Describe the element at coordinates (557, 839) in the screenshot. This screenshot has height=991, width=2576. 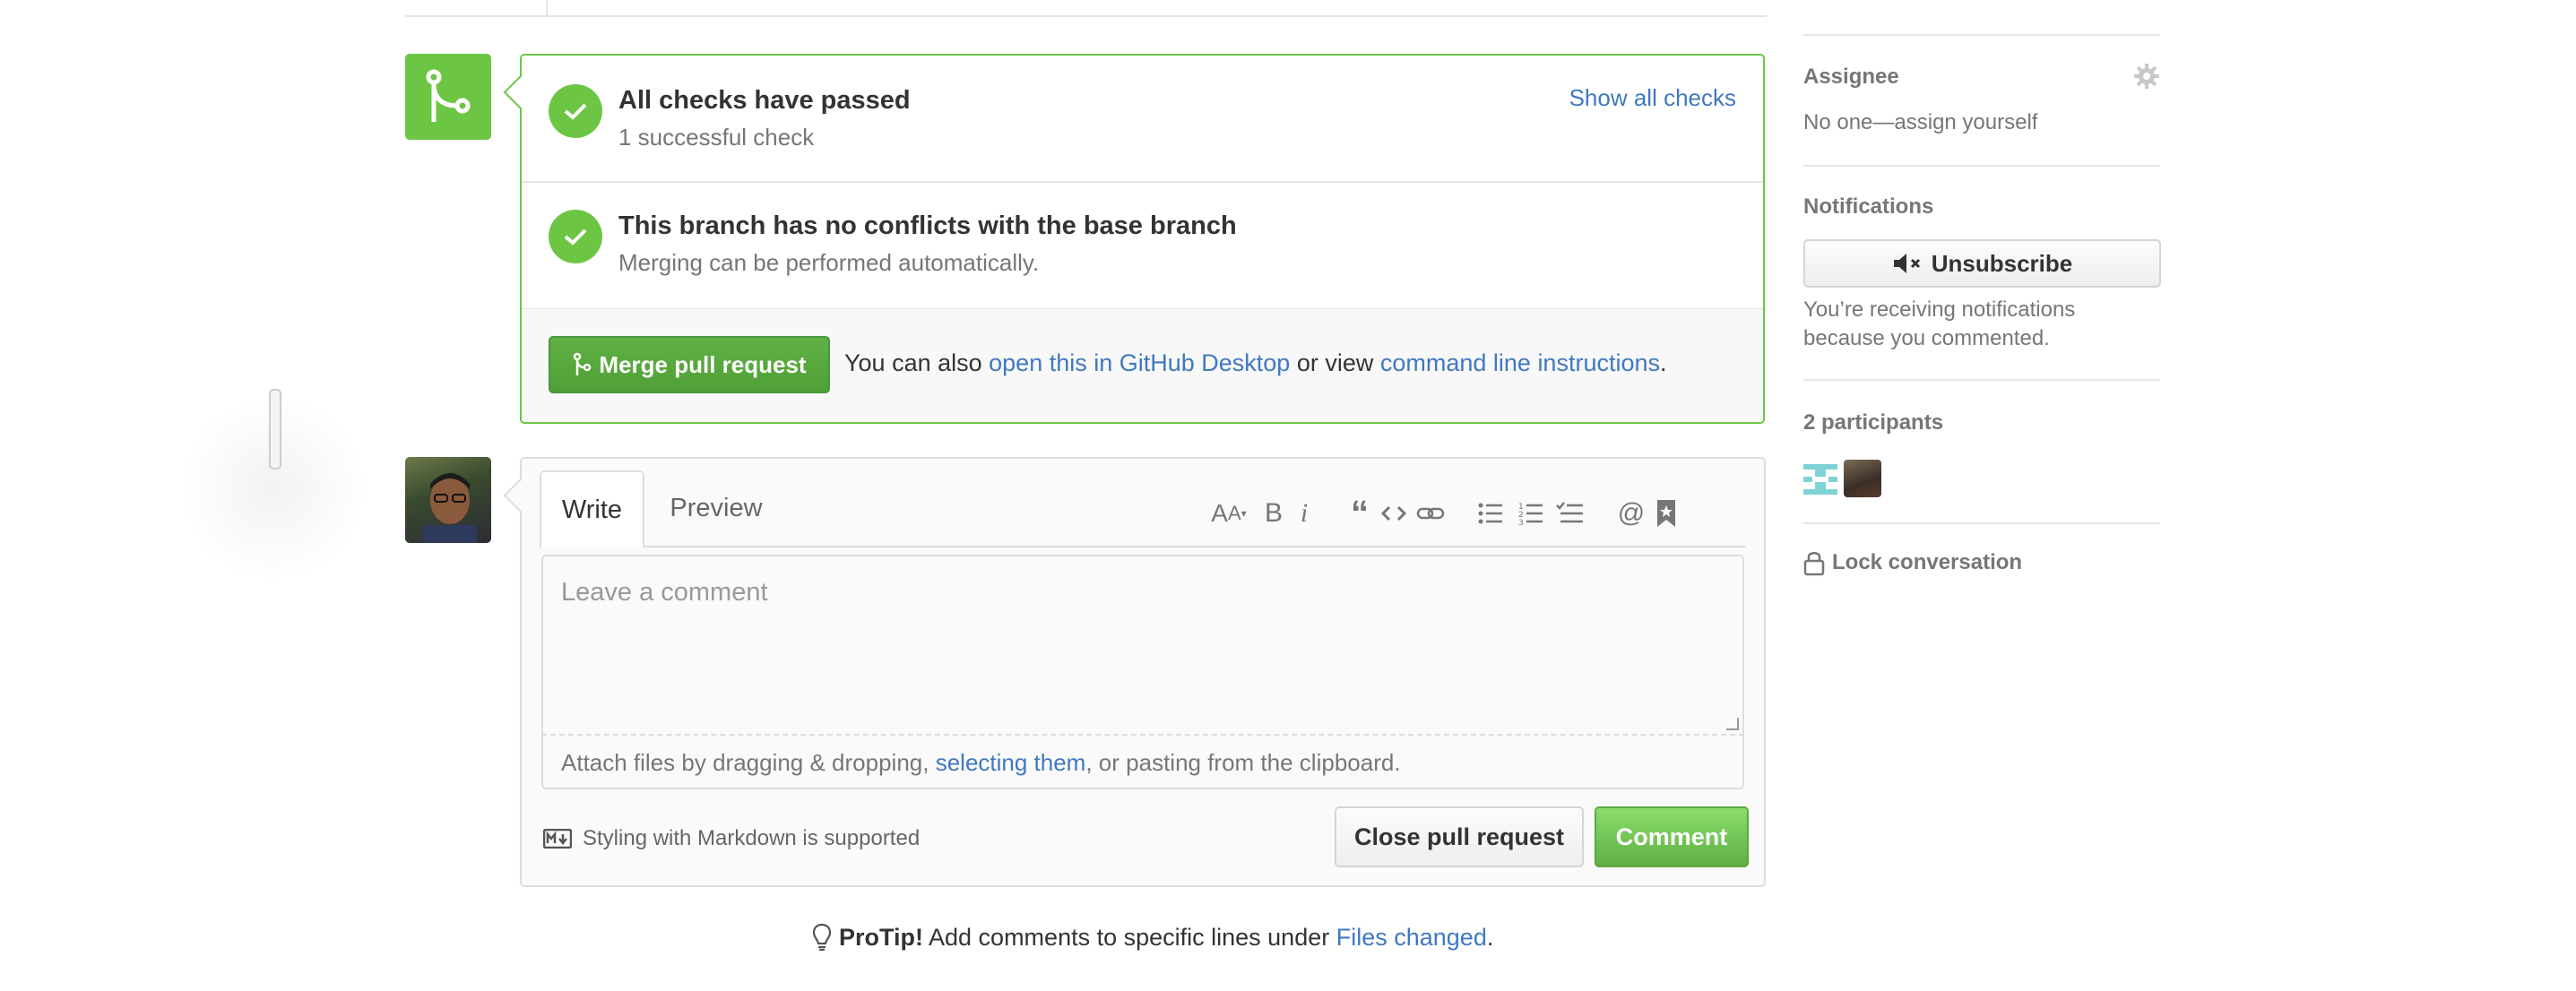
I see `markdown-icon` at that location.